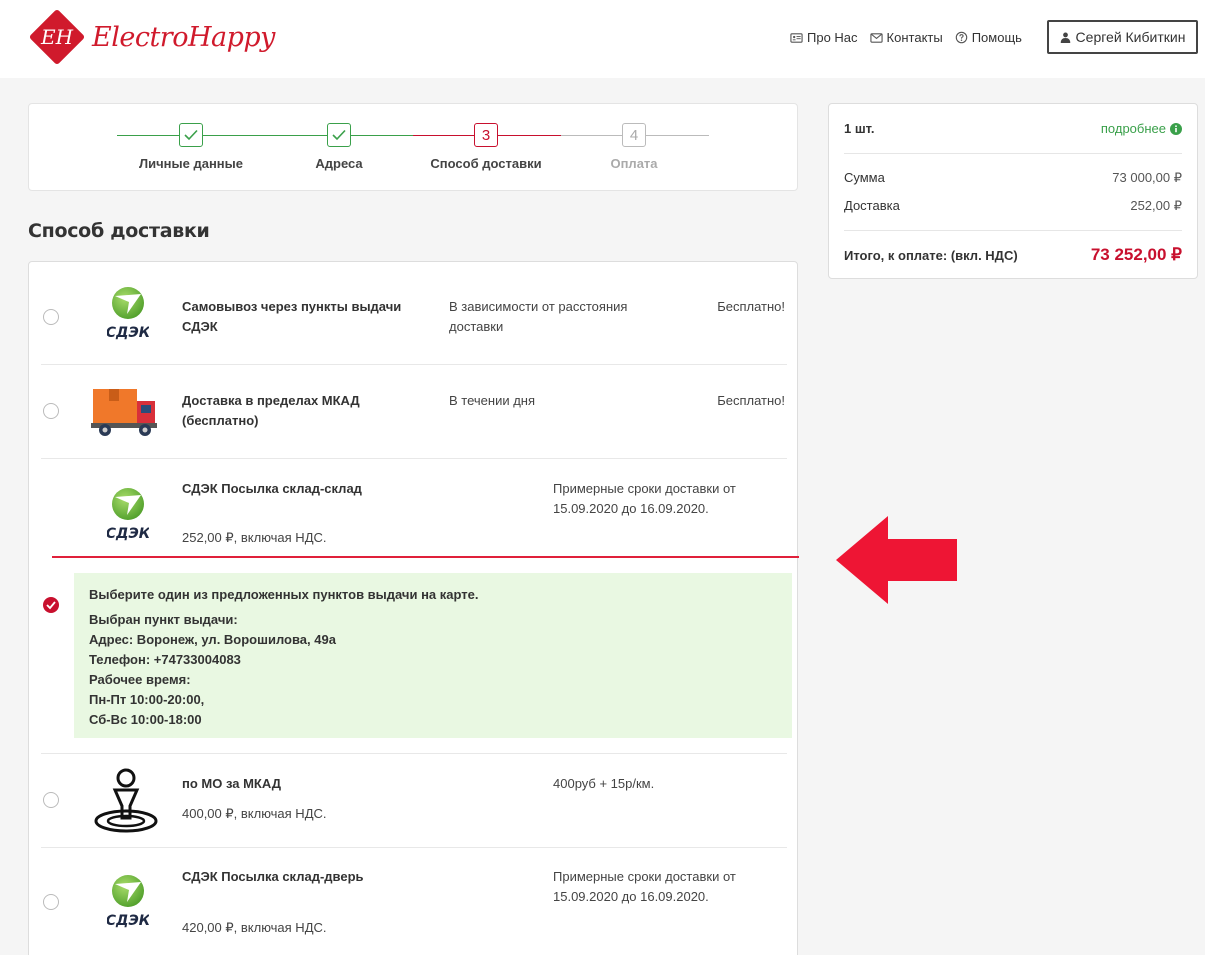  Describe the element at coordinates (126, 411) in the screenshot. I see `truck-icon` at that location.